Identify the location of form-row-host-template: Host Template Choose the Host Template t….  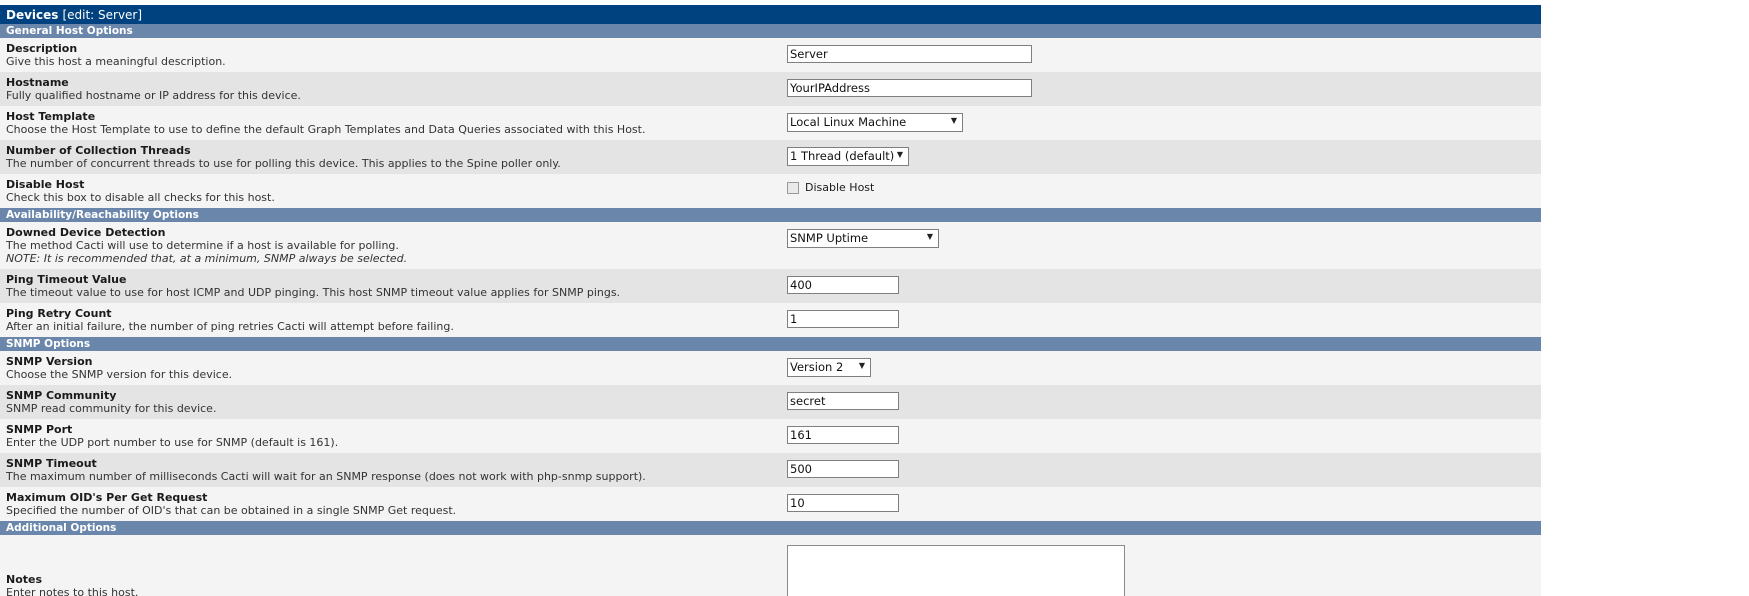
(770, 123).